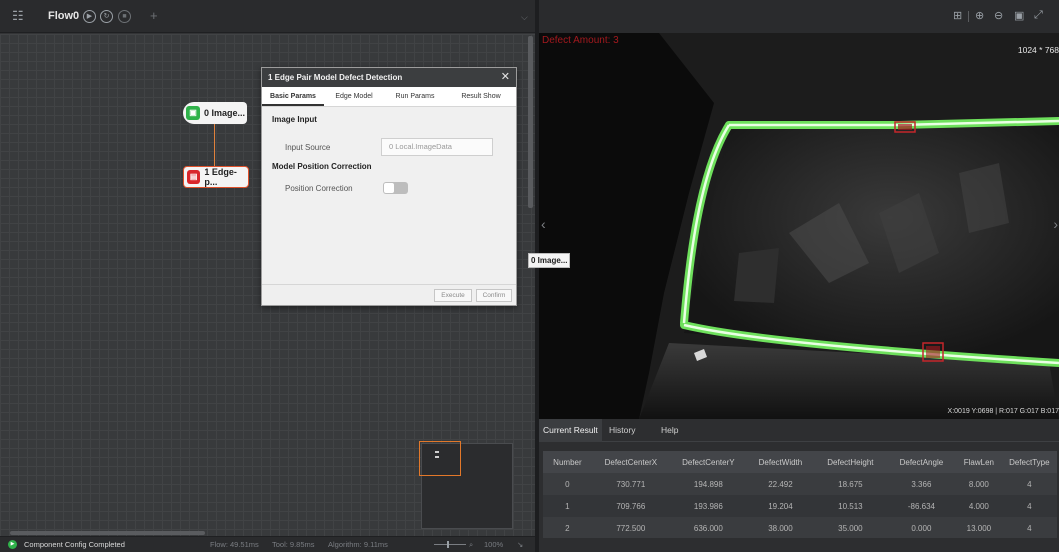 The width and height of the screenshot is (1059, 552). I want to click on node-connector, so click(214, 145).